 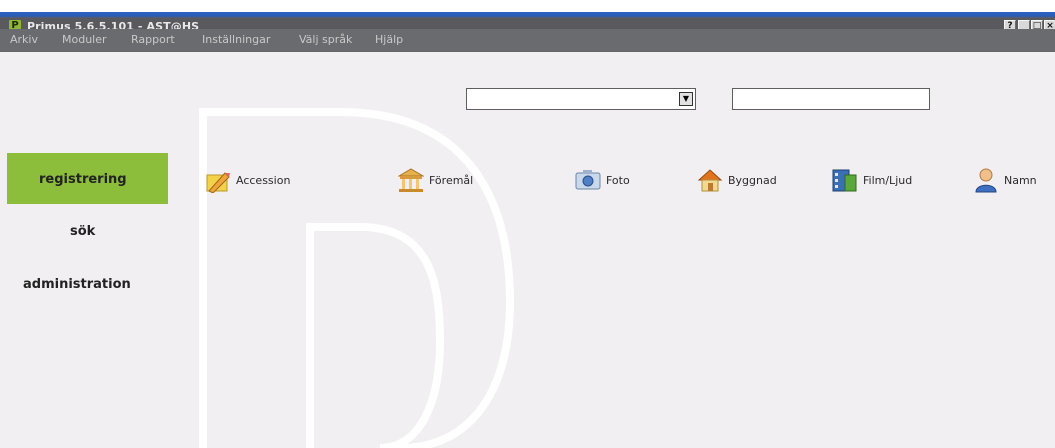 I want to click on module-foto: Foto, so click(x=620, y=180).